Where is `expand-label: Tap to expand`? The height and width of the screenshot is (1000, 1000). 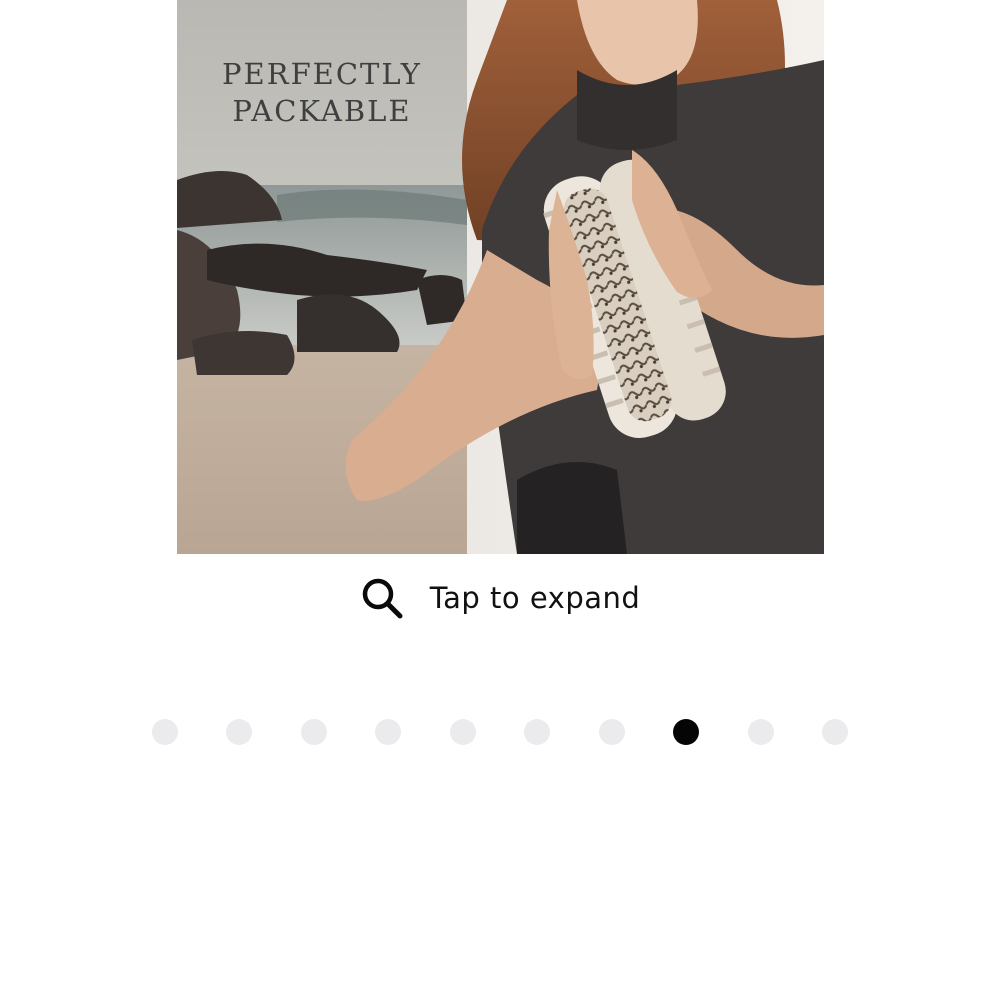 expand-label: Tap to expand is located at coordinates (535, 598).